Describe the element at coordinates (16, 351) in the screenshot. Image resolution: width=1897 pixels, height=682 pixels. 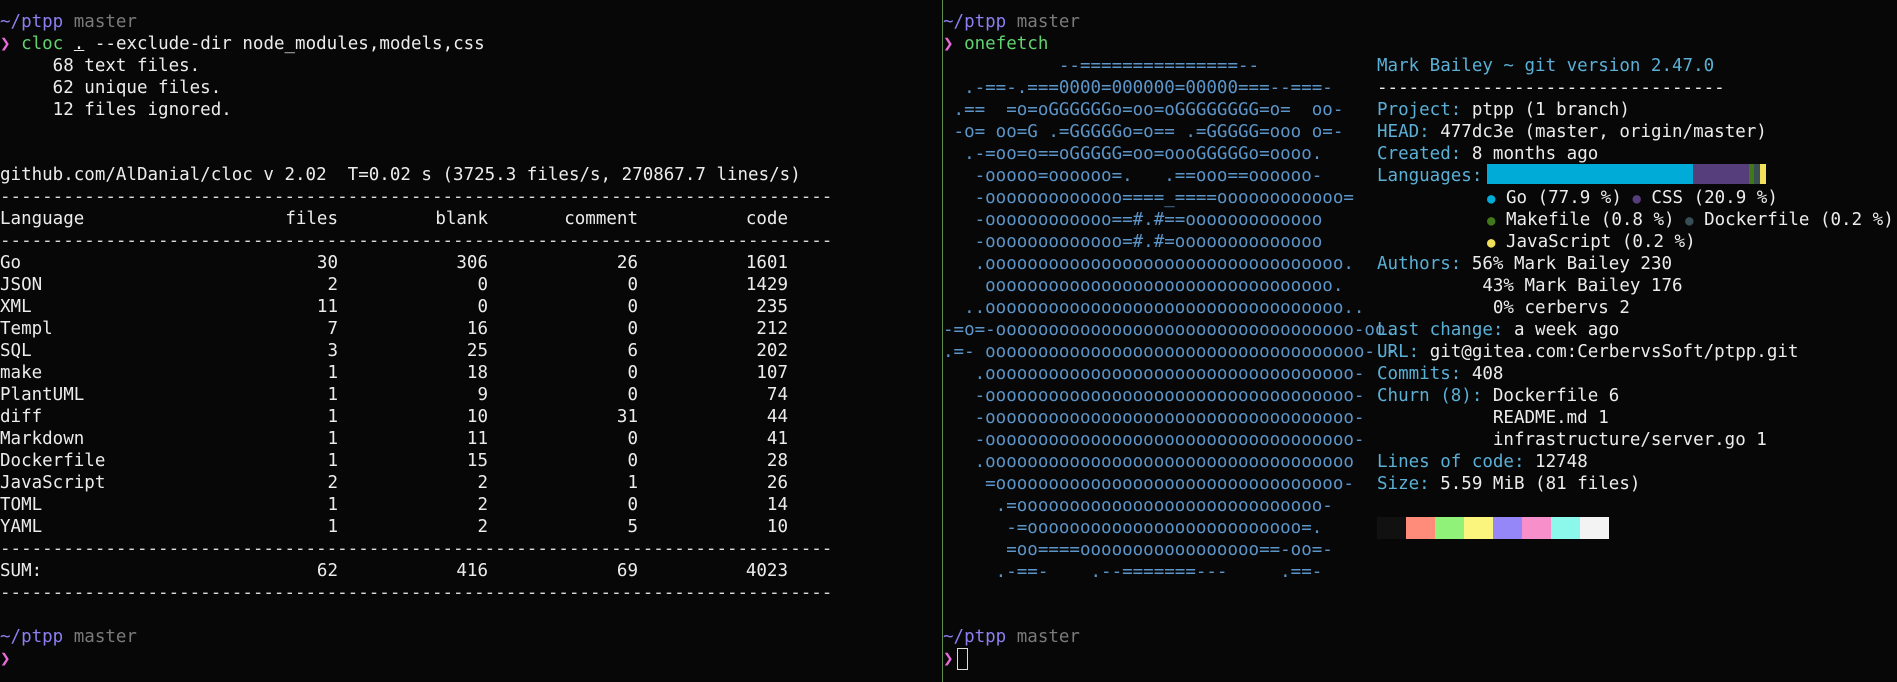
I see `cell-lang: SQL` at that location.